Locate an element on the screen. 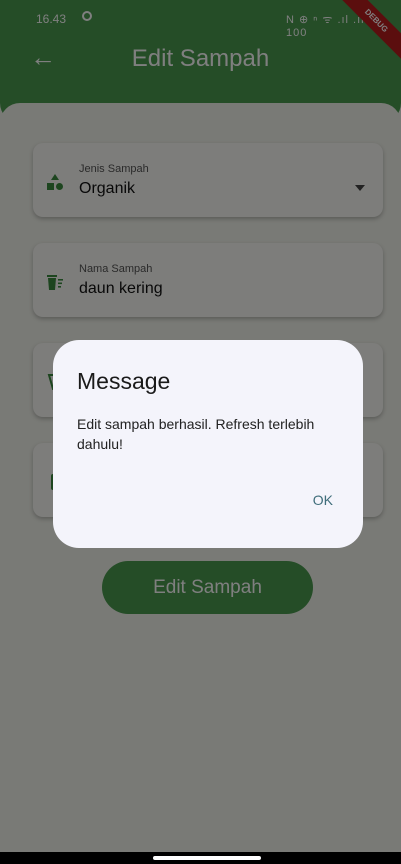  home-indicator is located at coordinates (207, 858).